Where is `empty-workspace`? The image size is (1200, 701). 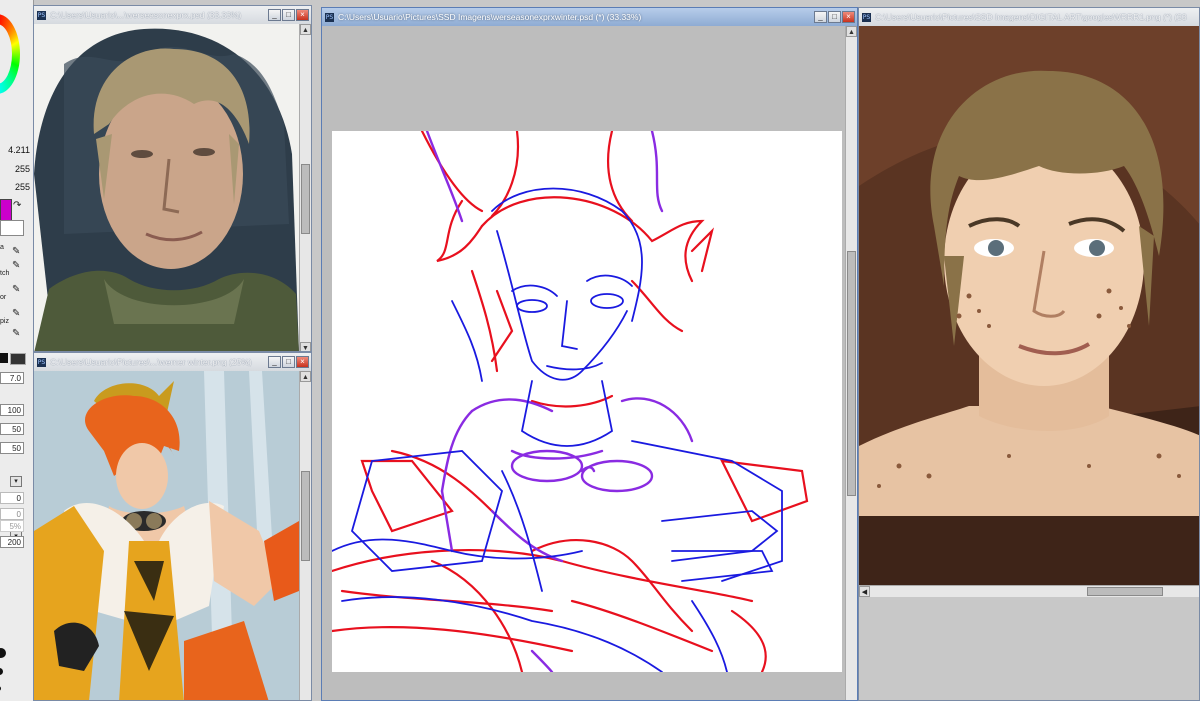 empty-workspace is located at coordinates (1029, 648).